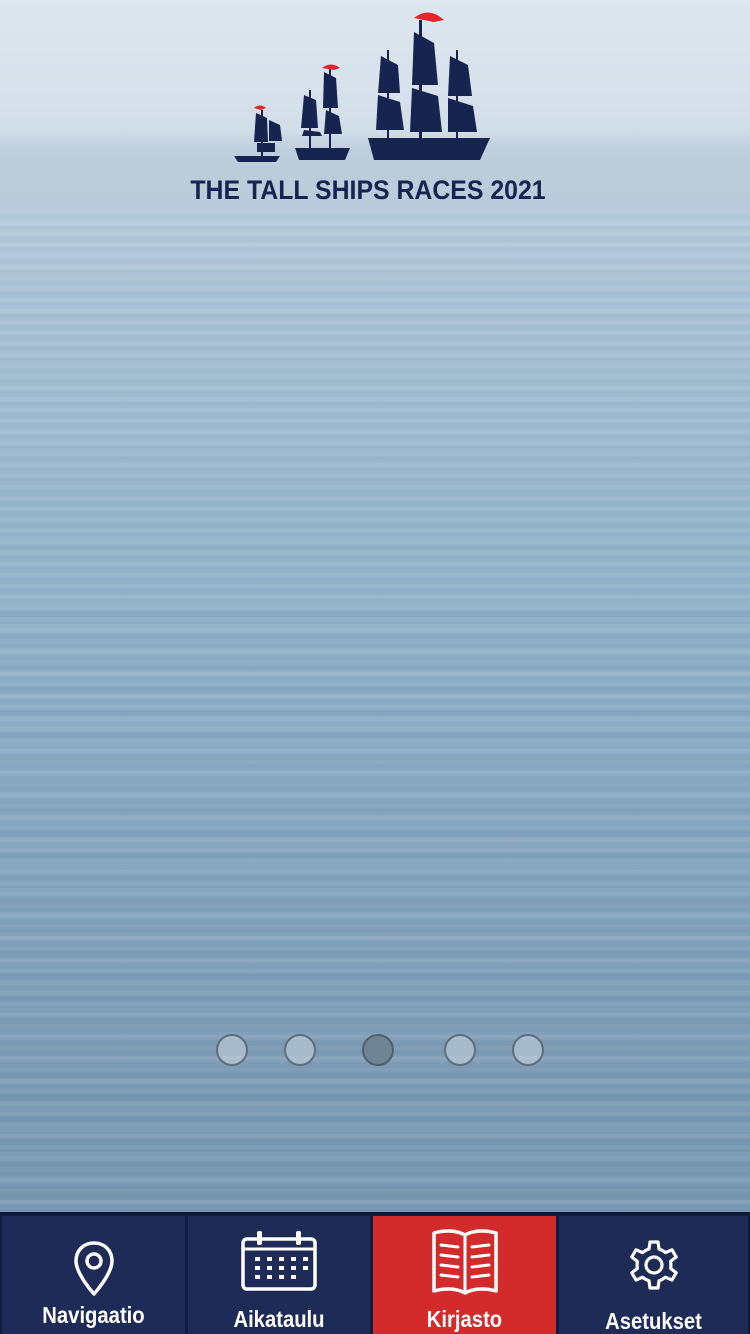 This screenshot has width=750, height=1334. I want to click on nav-label-kirjasto: Kirjasto, so click(464, 1319).